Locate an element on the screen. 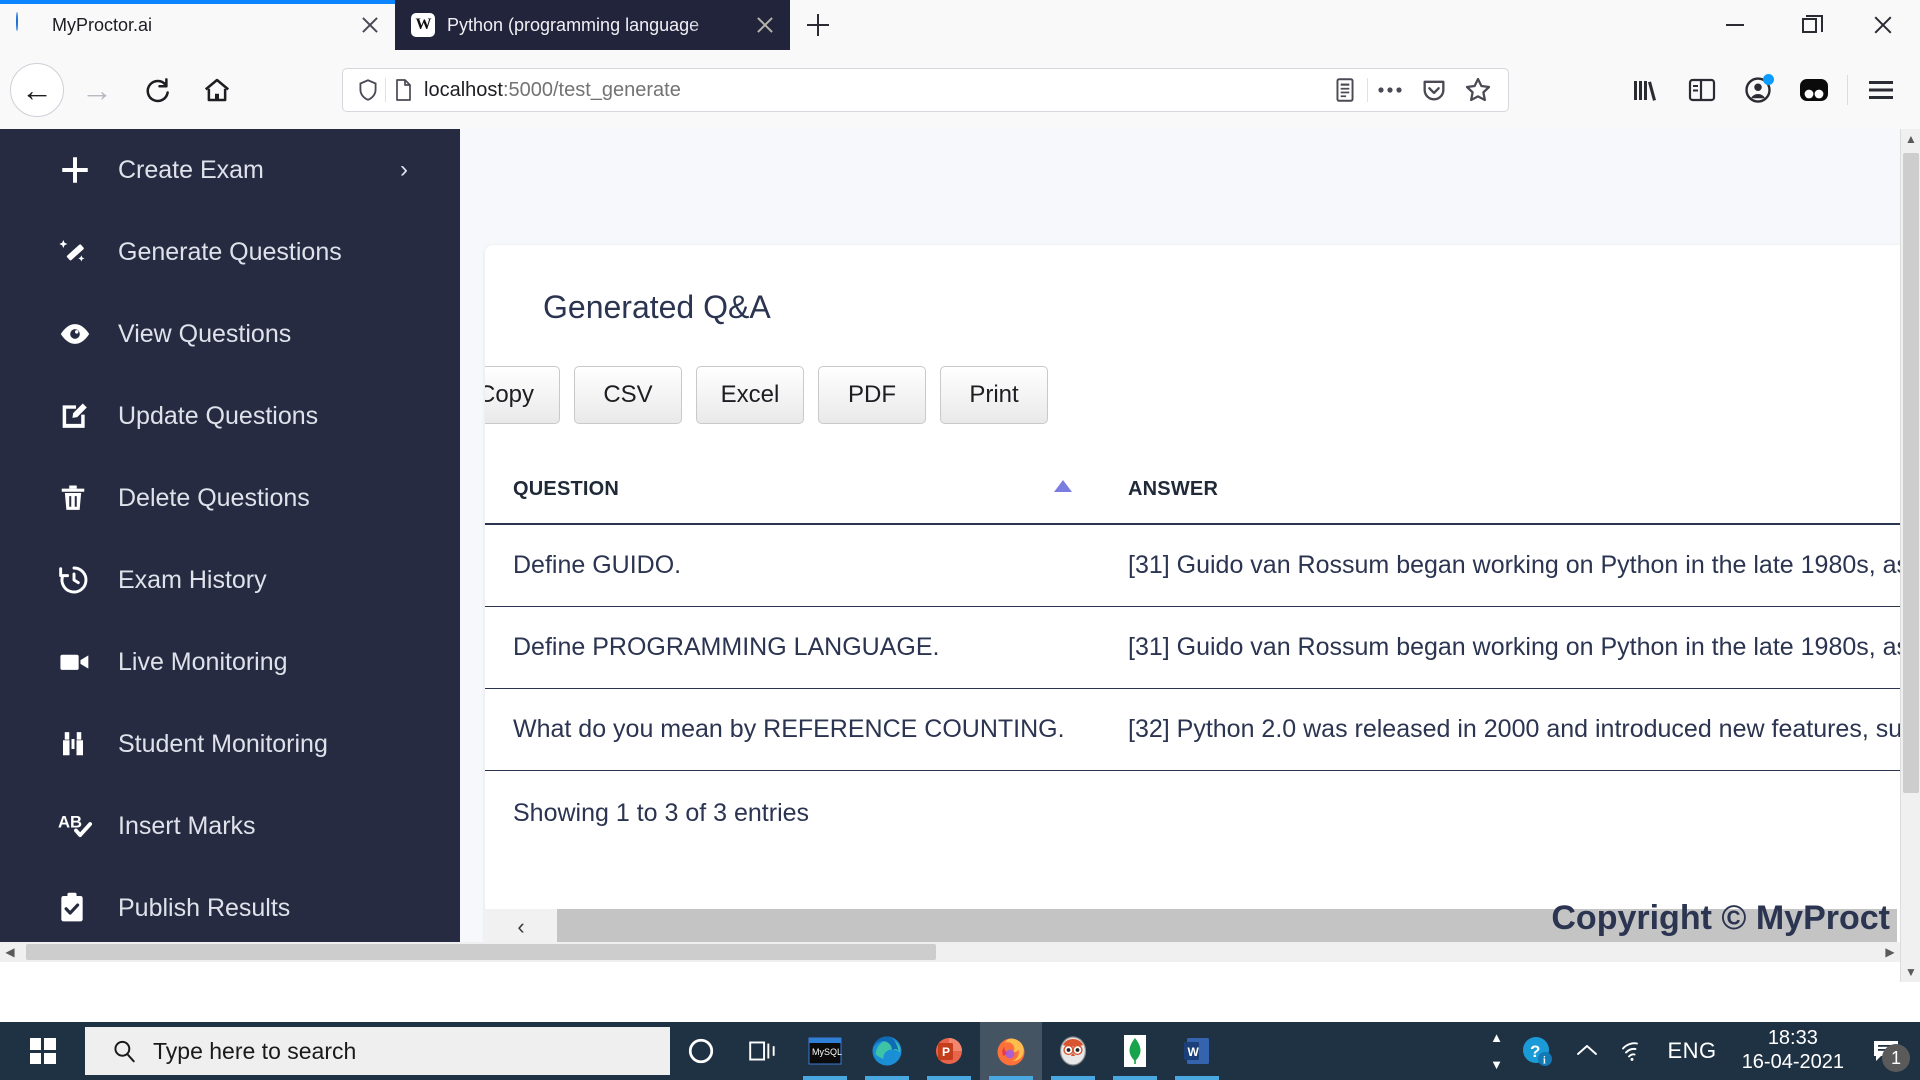  forward-button: → is located at coordinates (97, 90).